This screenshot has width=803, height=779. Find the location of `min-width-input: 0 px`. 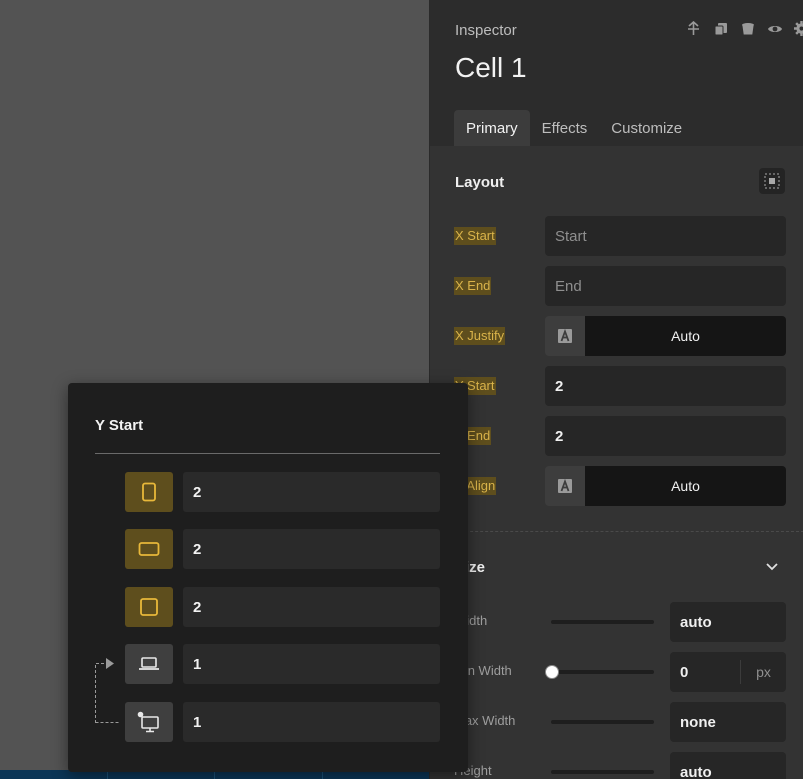

min-width-input: 0 px is located at coordinates (728, 672).